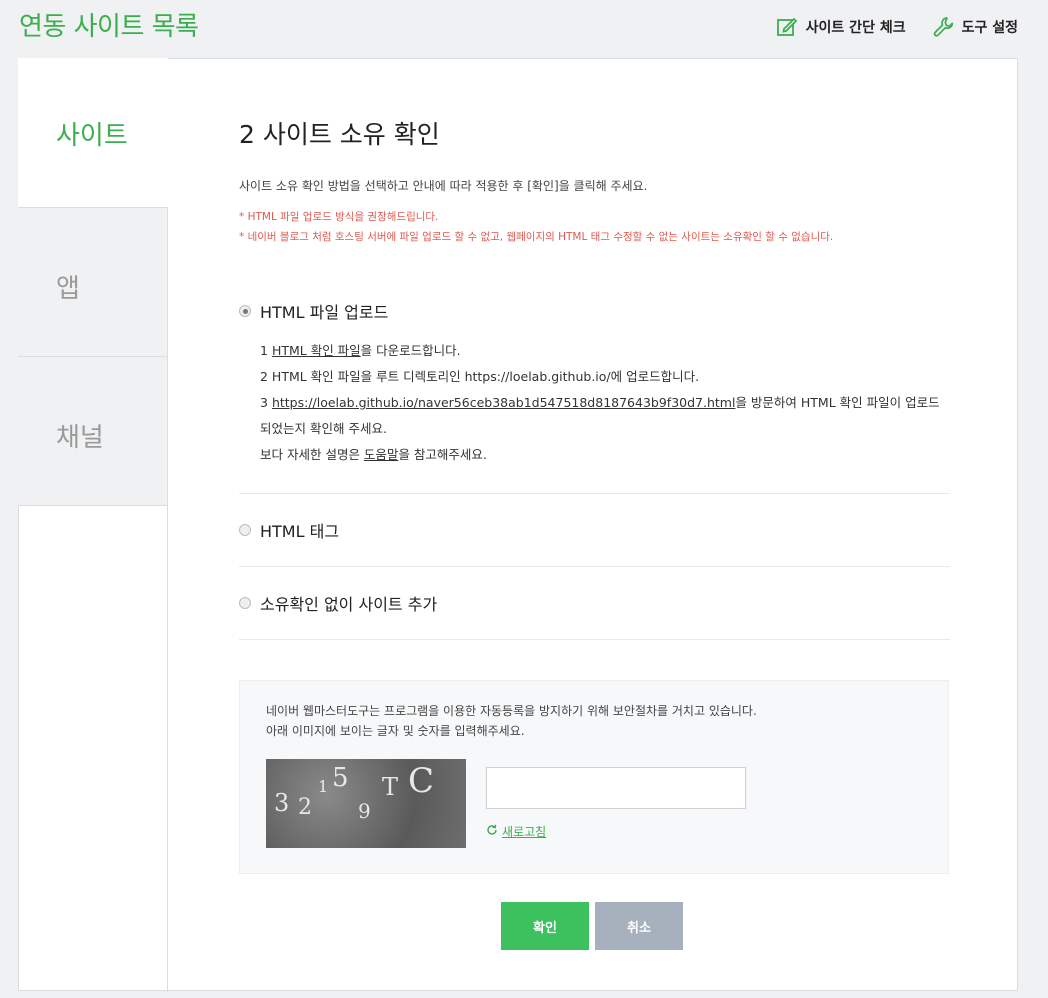 The height and width of the screenshot is (998, 1048). What do you see at coordinates (442, 454) in the screenshot?
I see `help-text: 을 참고해주세요.` at bounding box center [442, 454].